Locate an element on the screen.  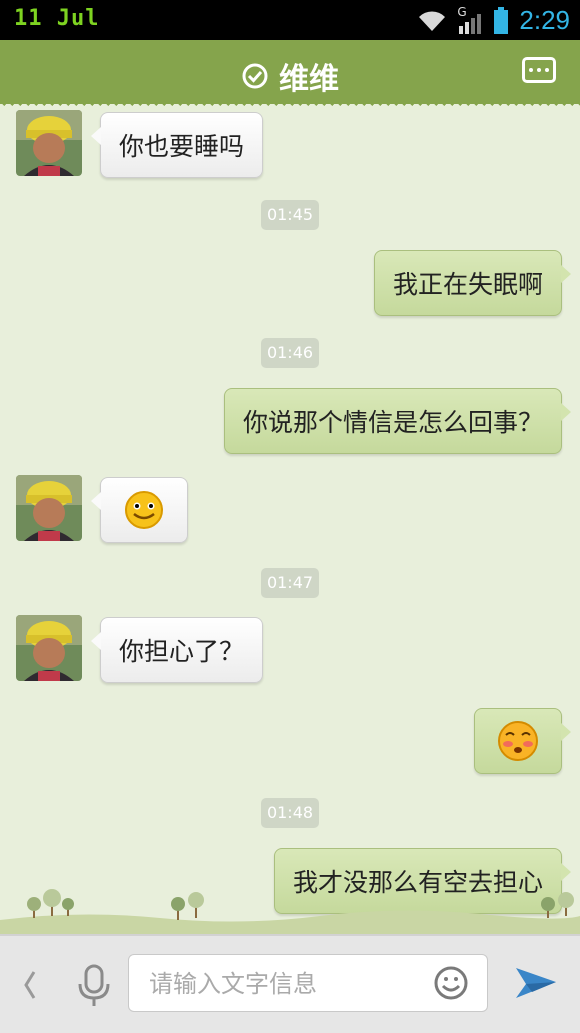
smile-emoji-icon is located at coordinates (144, 510).